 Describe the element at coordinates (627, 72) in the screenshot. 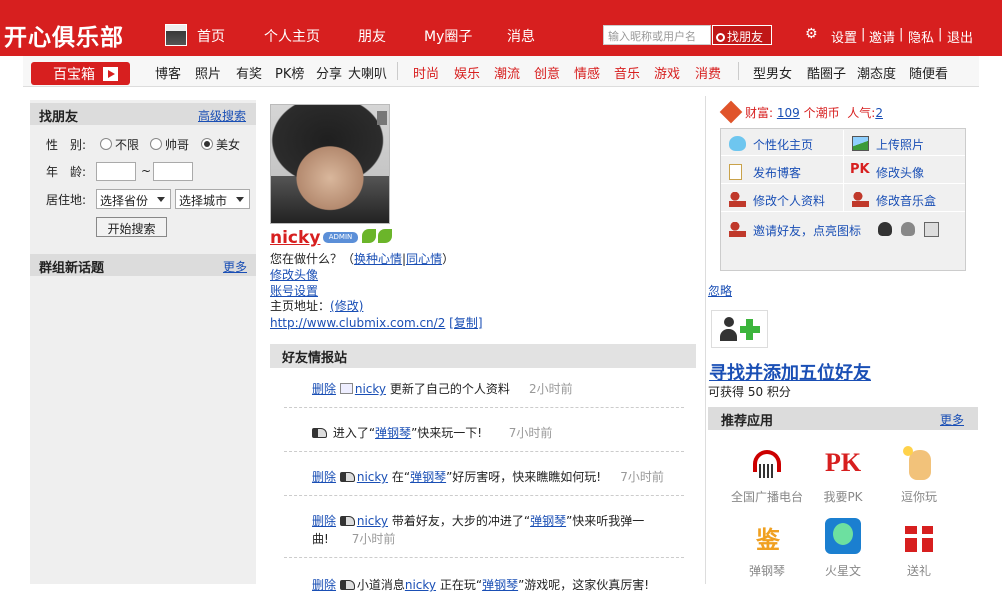

I see `subnav-item: 音乐` at that location.